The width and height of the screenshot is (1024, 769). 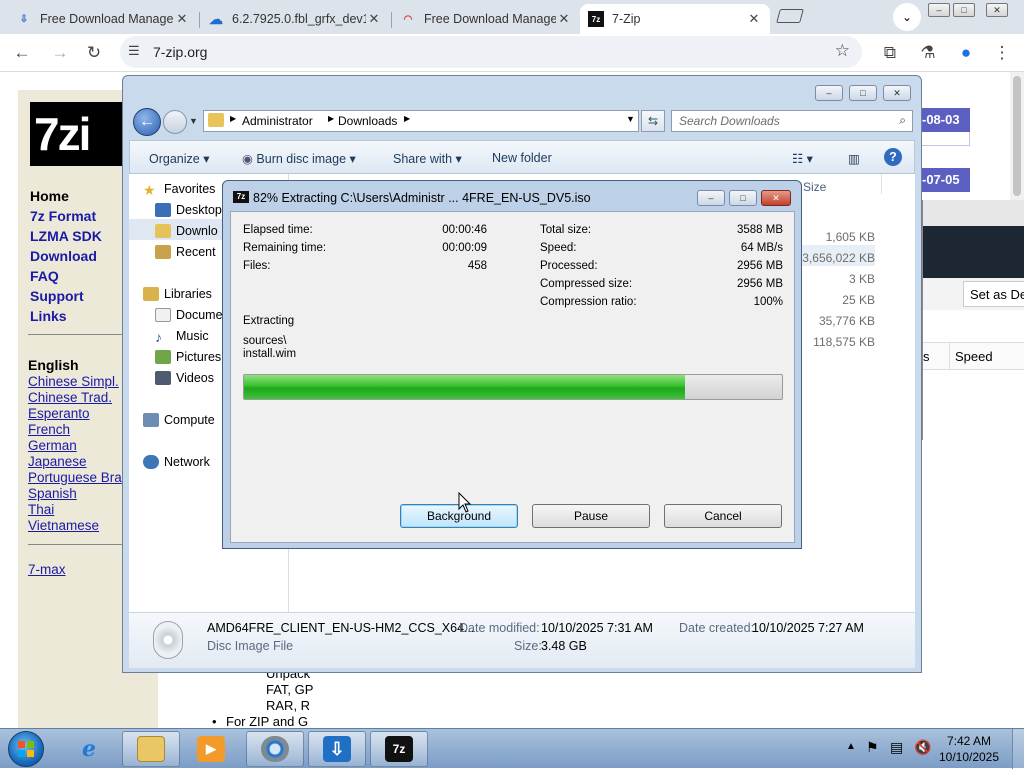 What do you see at coordinates (591, 516) in the screenshot?
I see `pause-button: Pause` at bounding box center [591, 516].